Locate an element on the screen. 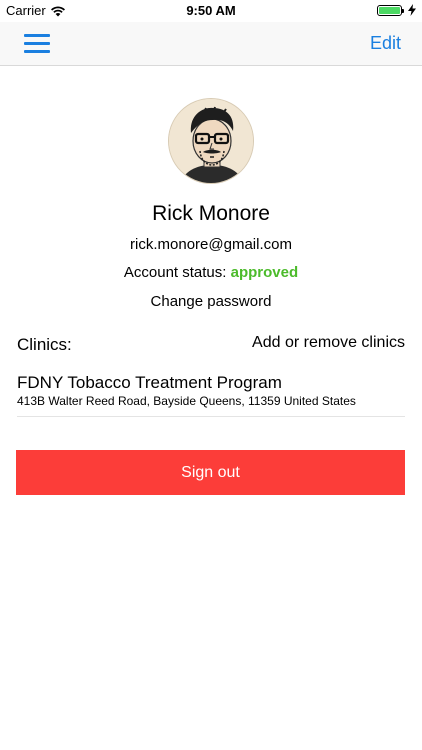  clinics-label: Clinics: is located at coordinates (44, 344).